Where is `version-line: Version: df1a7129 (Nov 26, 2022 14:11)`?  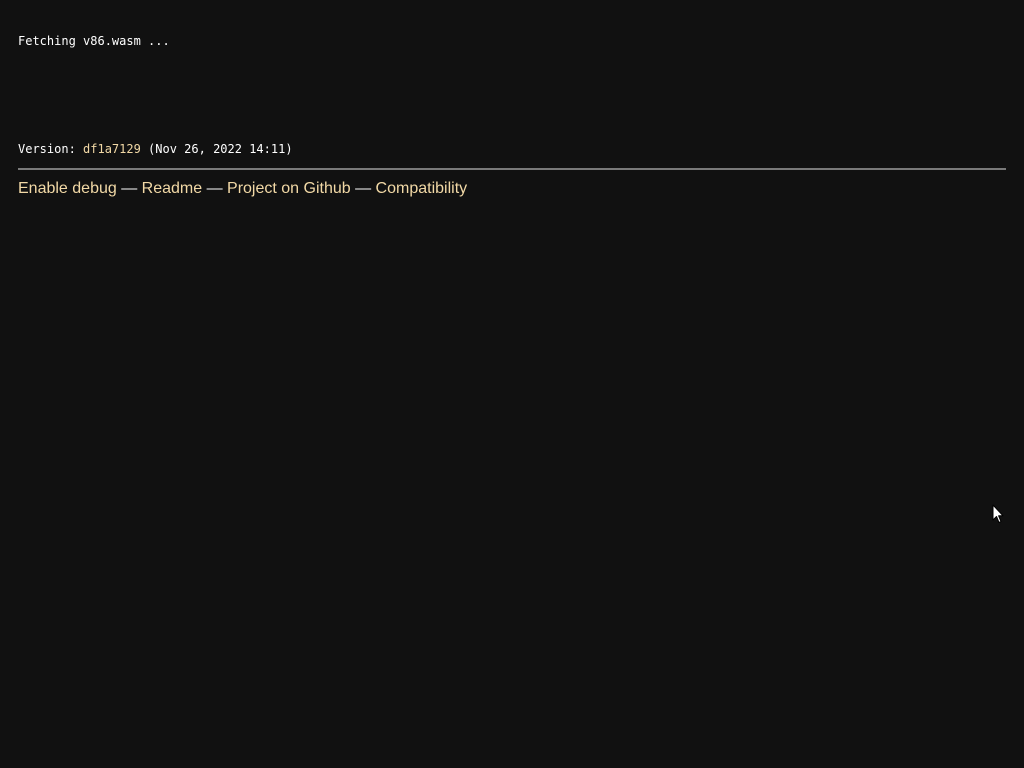 version-line: Version: df1a7129 (Nov 26, 2022 14:11) is located at coordinates (155, 149).